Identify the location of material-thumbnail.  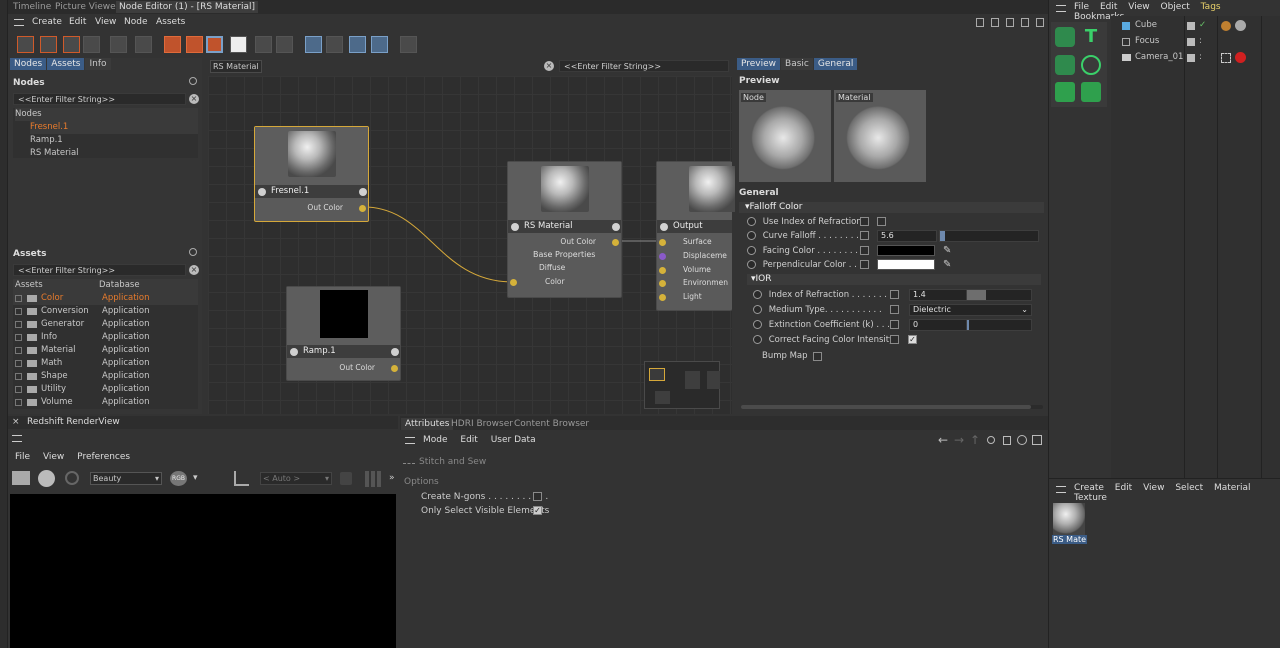
(1069, 519).